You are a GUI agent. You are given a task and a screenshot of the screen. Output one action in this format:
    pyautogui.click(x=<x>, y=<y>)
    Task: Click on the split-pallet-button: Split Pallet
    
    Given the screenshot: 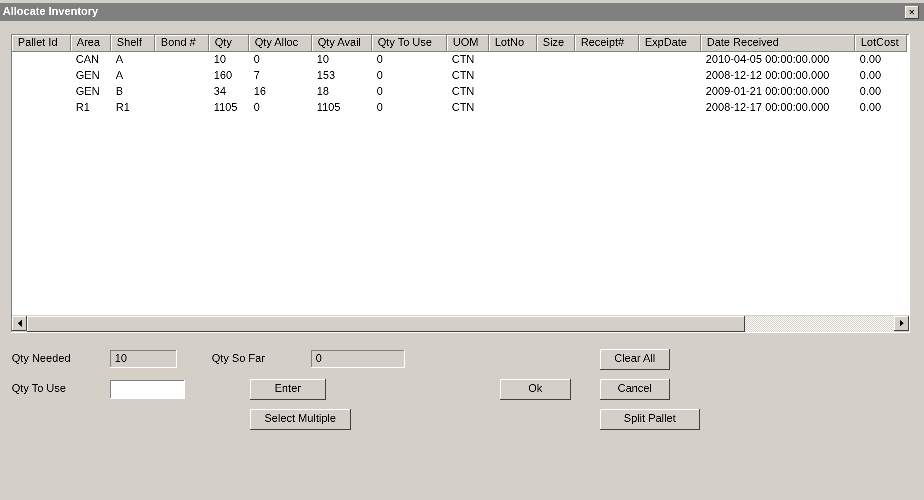 What is the action you would take?
    pyautogui.click(x=650, y=419)
    